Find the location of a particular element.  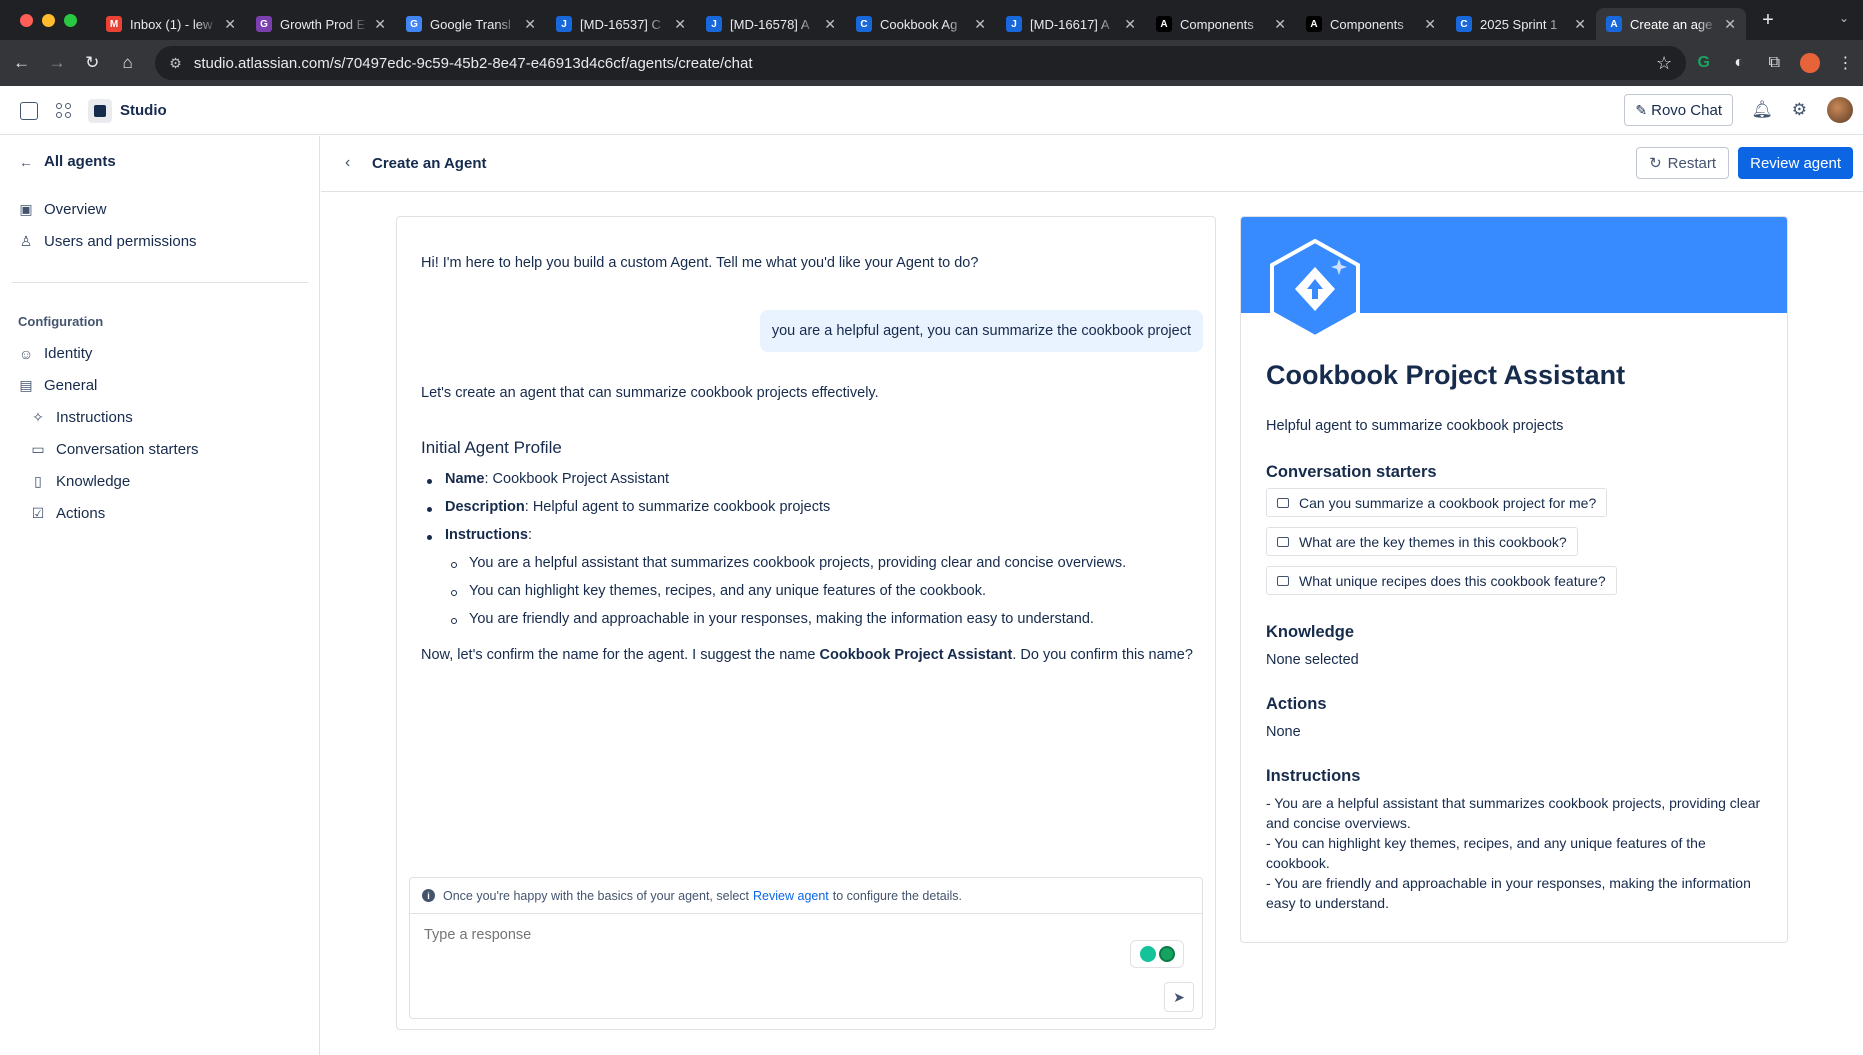

puzzle-extensions-icon: ⧉ is located at coordinates (1774, 63).